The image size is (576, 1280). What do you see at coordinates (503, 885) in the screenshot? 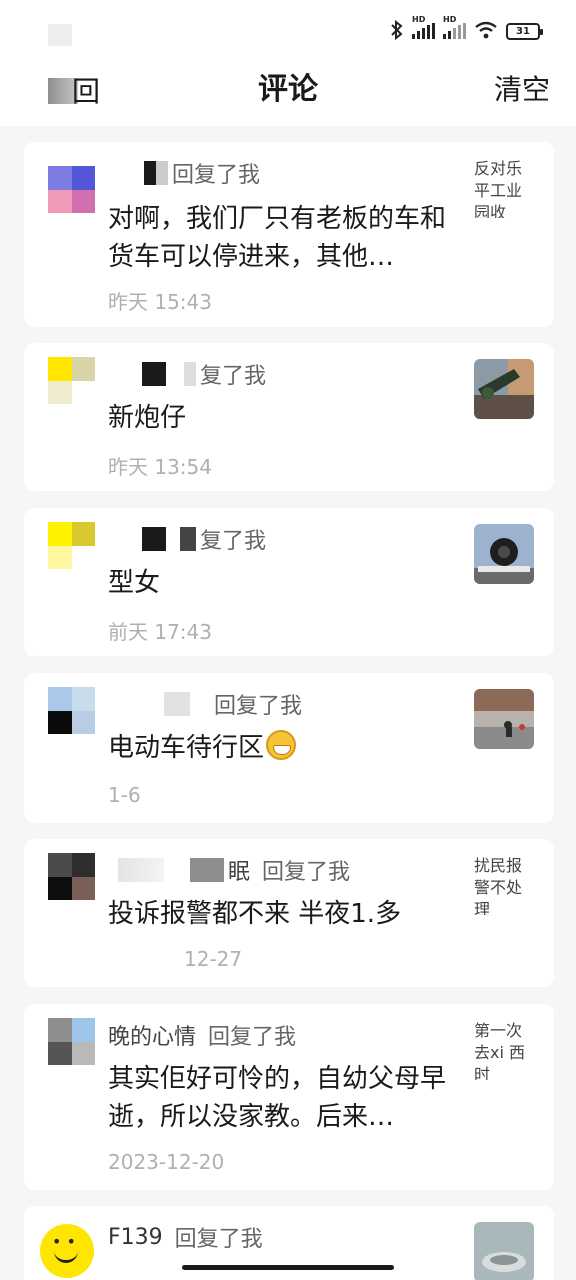
I see `original-post-snippet: 扰民报警不处理` at bounding box center [503, 885].